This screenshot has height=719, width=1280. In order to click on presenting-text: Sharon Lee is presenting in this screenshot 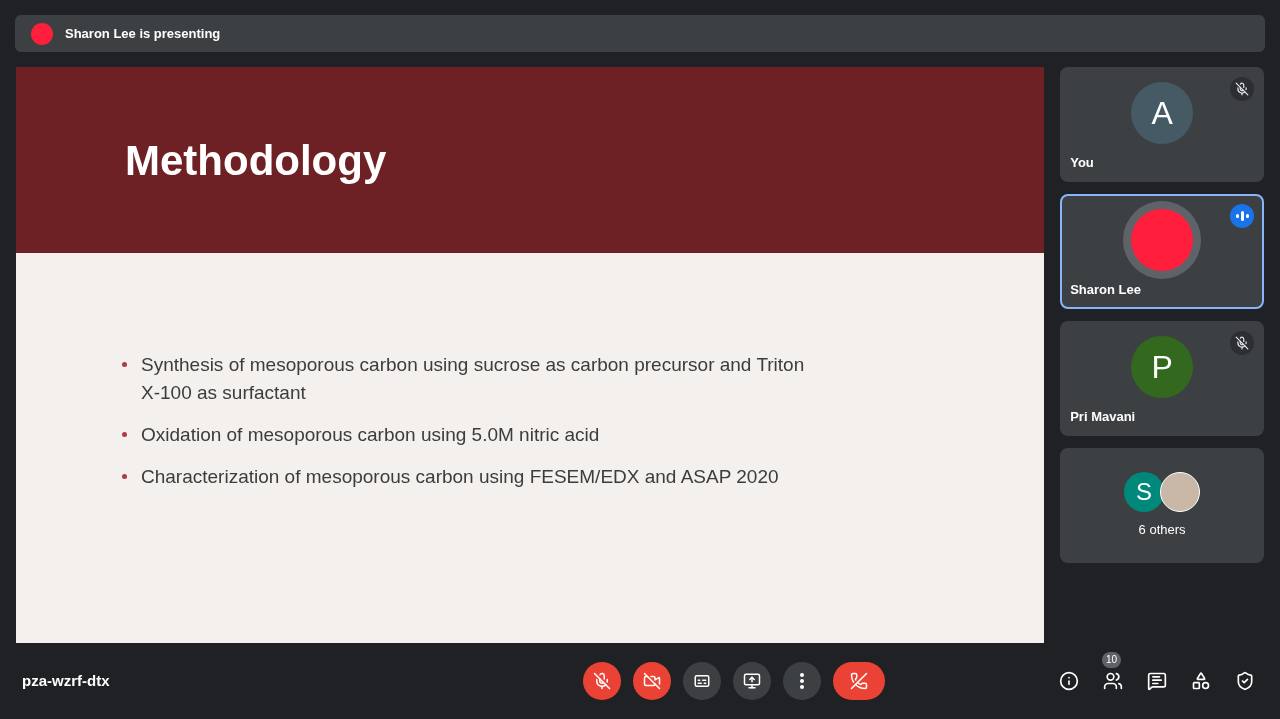, I will do `click(143, 33)`.